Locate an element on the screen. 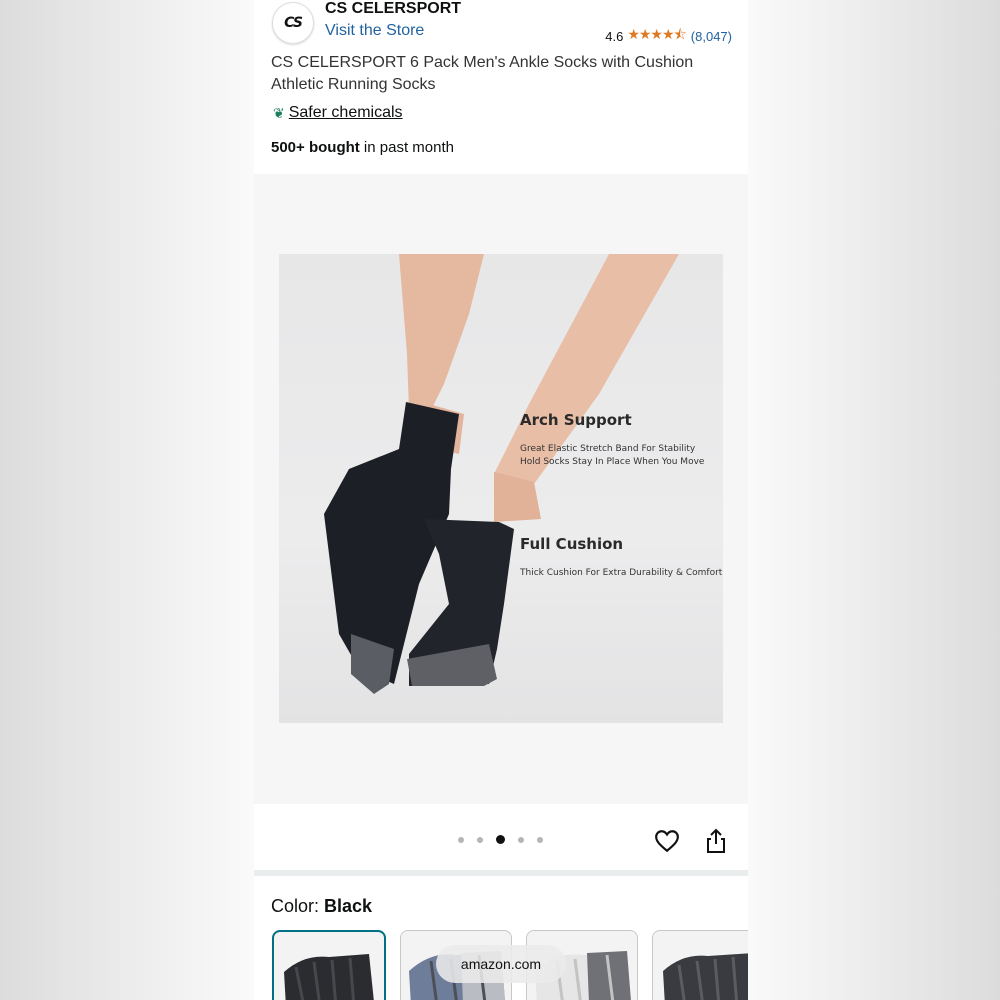 The width and height of the screenshot is (1000, 1000). color-swatch-black is located at coordinates (329, 965).